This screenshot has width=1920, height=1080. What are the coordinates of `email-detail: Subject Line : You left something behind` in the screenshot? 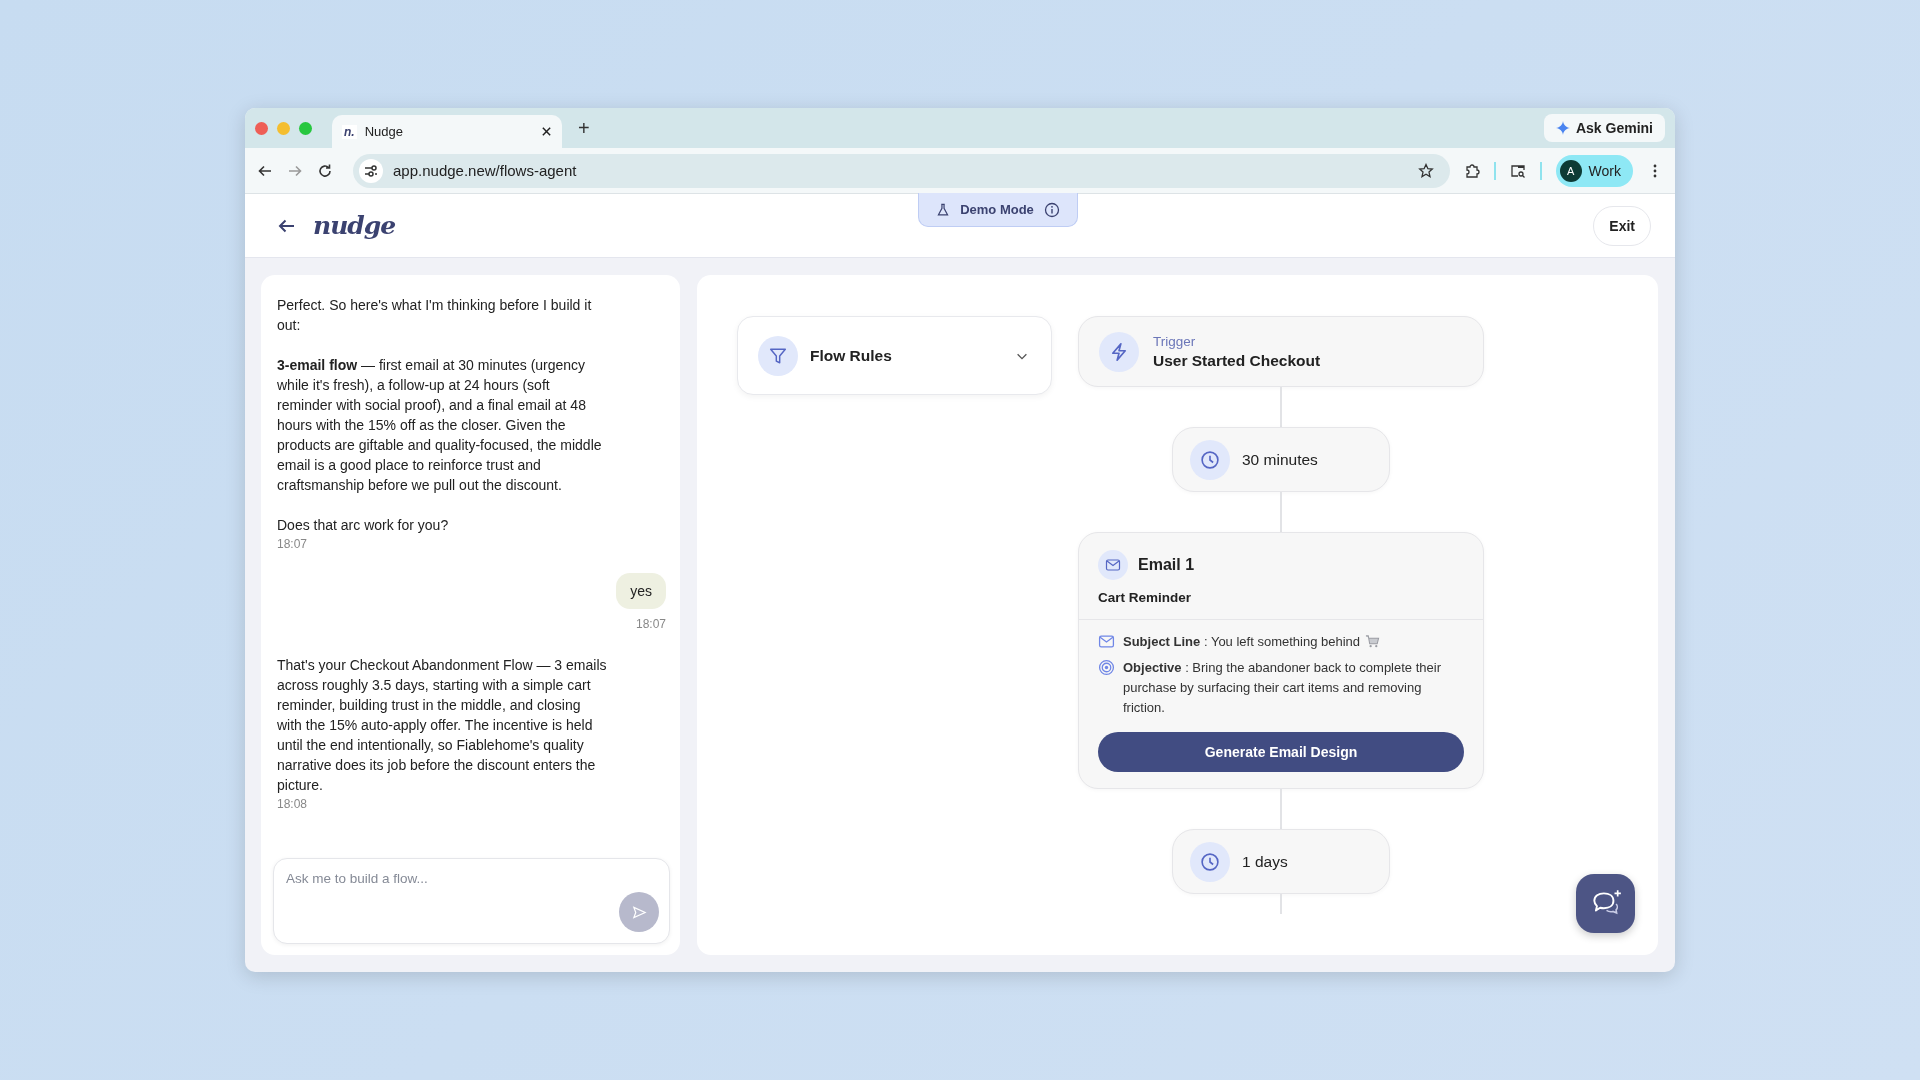 It's located at (1242, 642).